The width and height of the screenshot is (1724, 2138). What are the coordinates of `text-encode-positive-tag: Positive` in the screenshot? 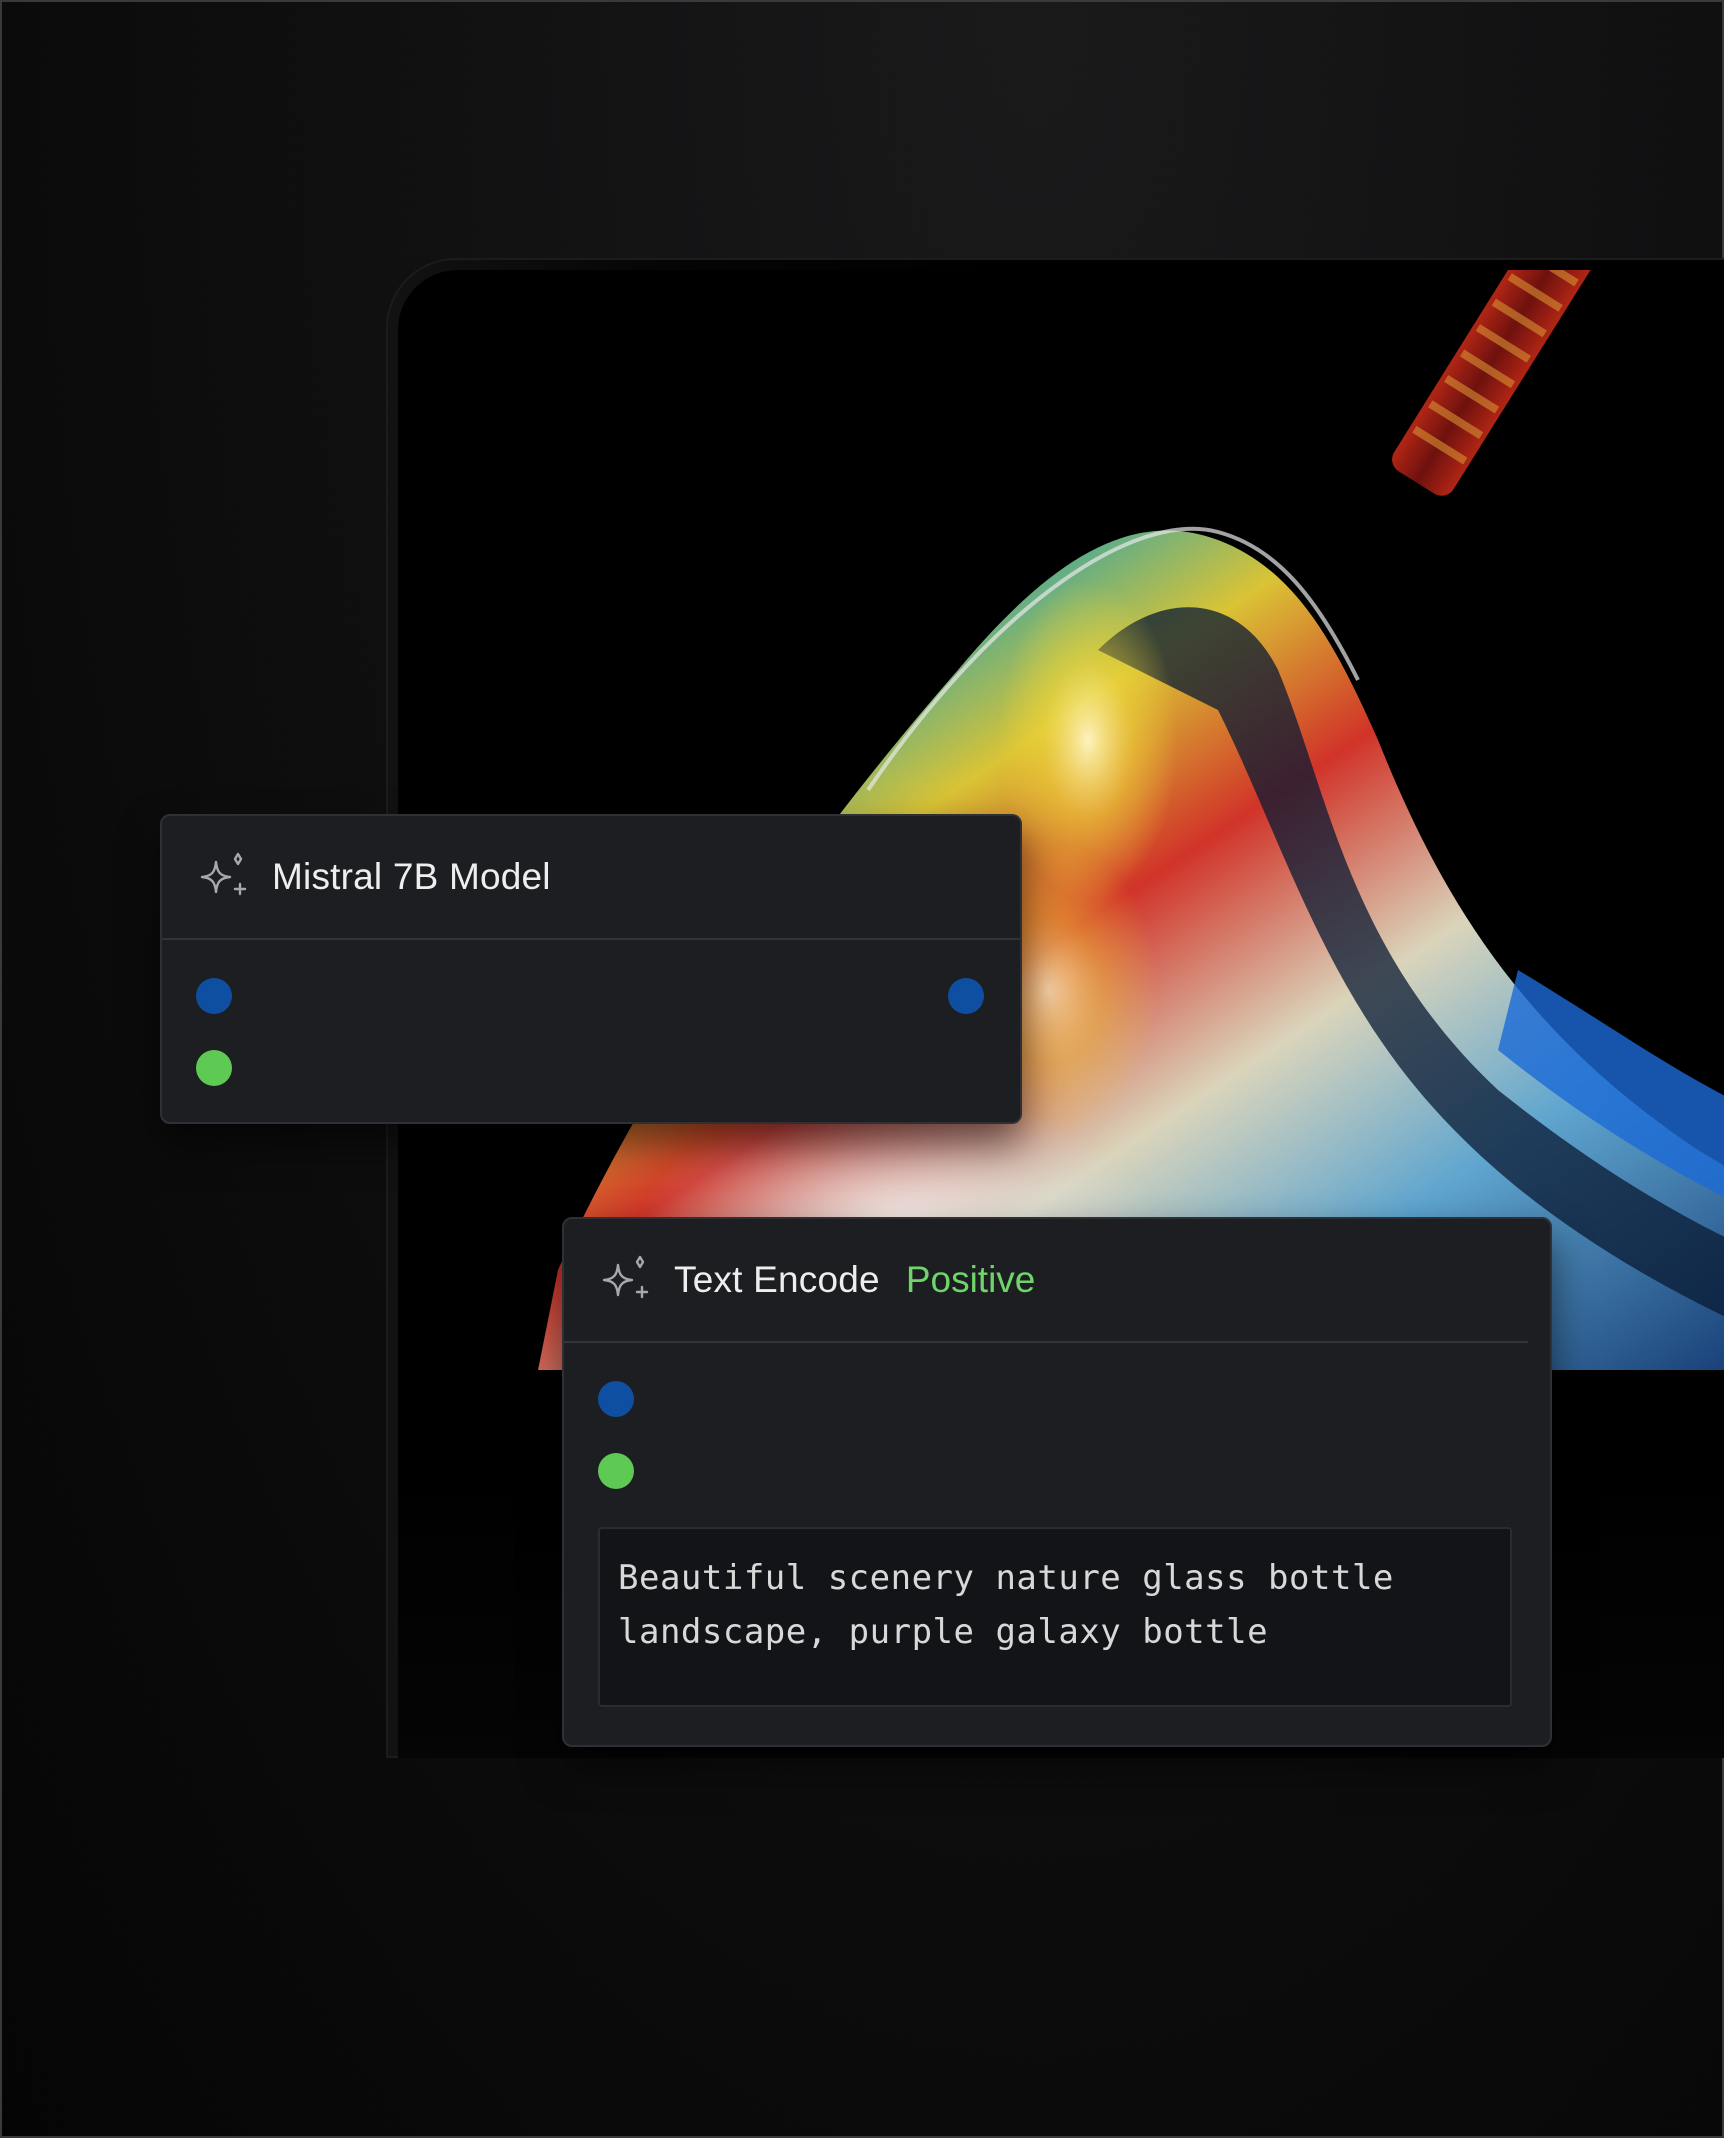 It's located at (970, 1279).